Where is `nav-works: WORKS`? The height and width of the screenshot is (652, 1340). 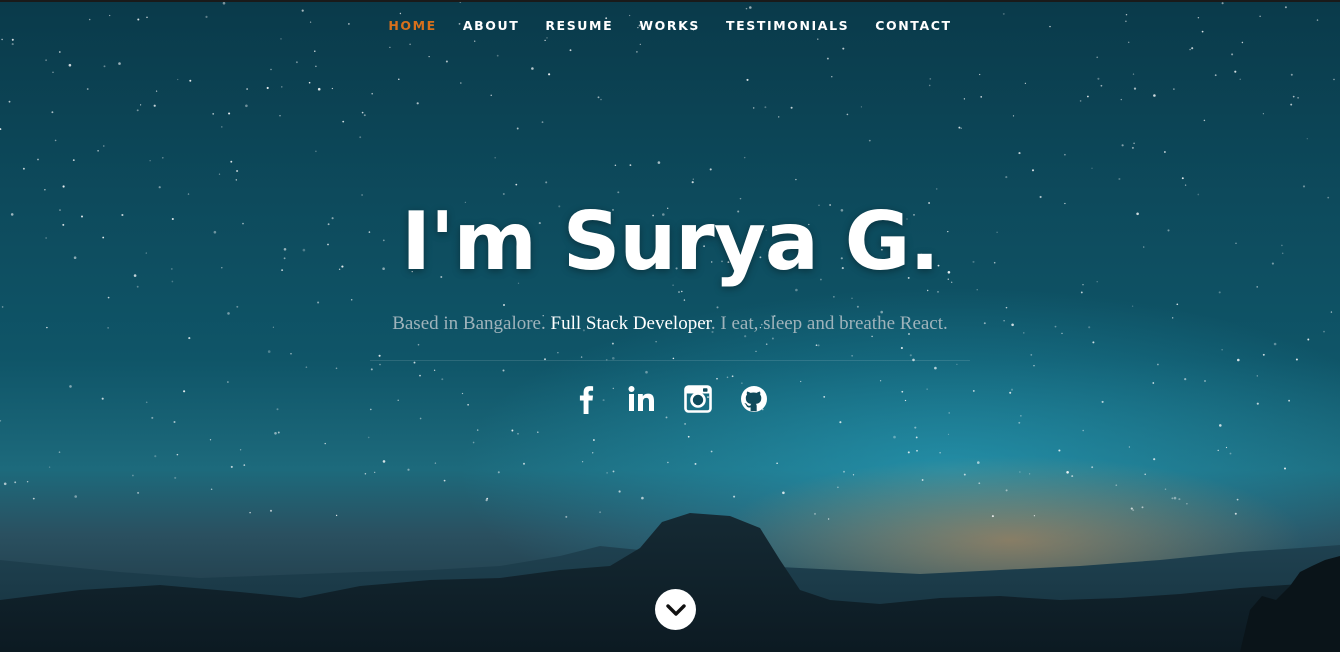 nav-works: WORKS is located at coordinates (669, 26).